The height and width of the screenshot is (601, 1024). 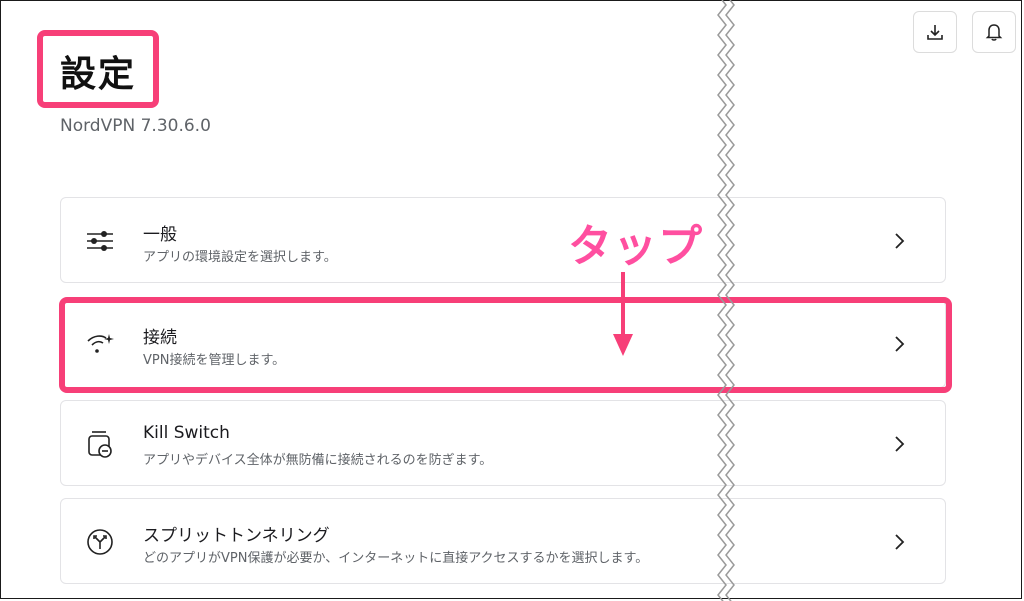 What do you see at coordinates (100, 241) in the screenshot?
I see `sliders-icon` at bounding box center [100, 241].